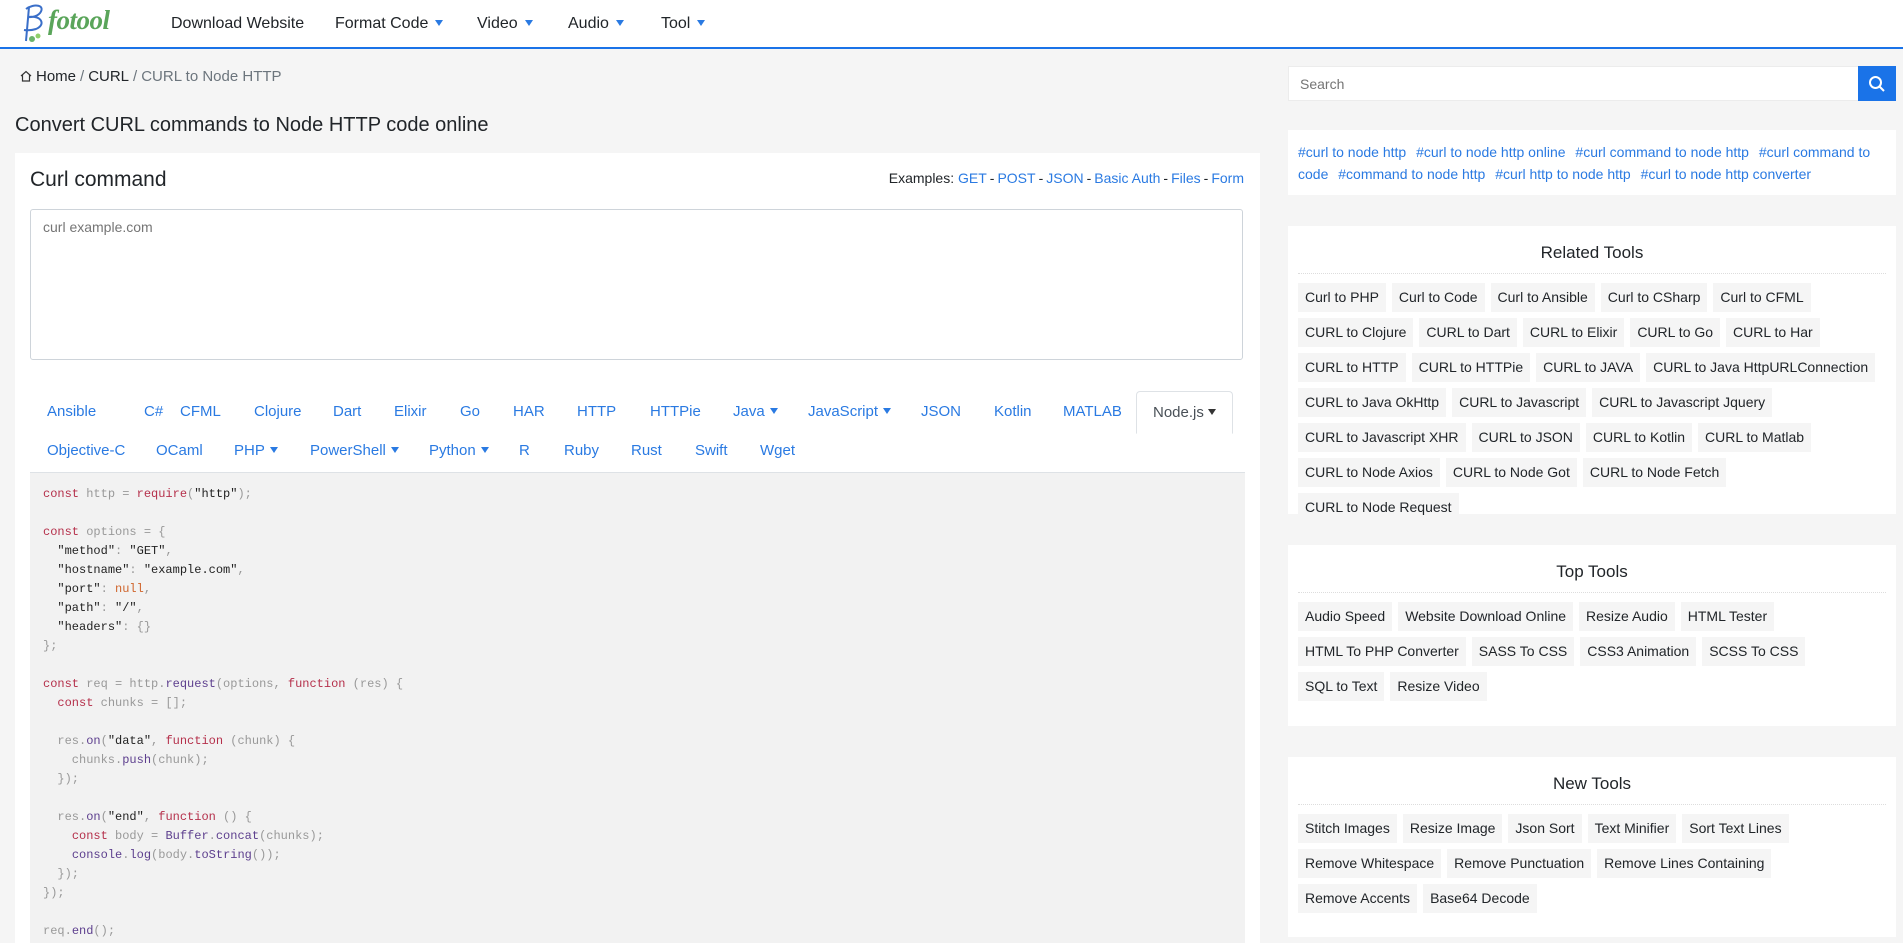  Describe the element at coordinates (1523, 651) in the screenshot. I see `tool-chip: SASS To CSS` at that location.